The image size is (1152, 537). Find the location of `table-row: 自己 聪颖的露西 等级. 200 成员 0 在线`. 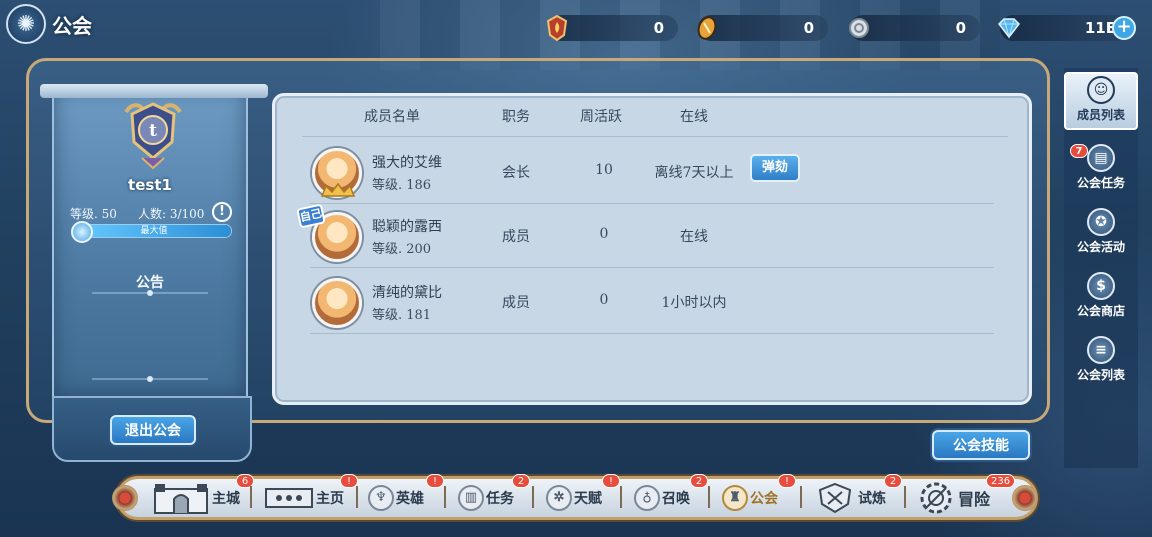

table-row: 自己 聪颖的露西 等级. 200 成员 0 在线 is located at coordinates (645, 235).